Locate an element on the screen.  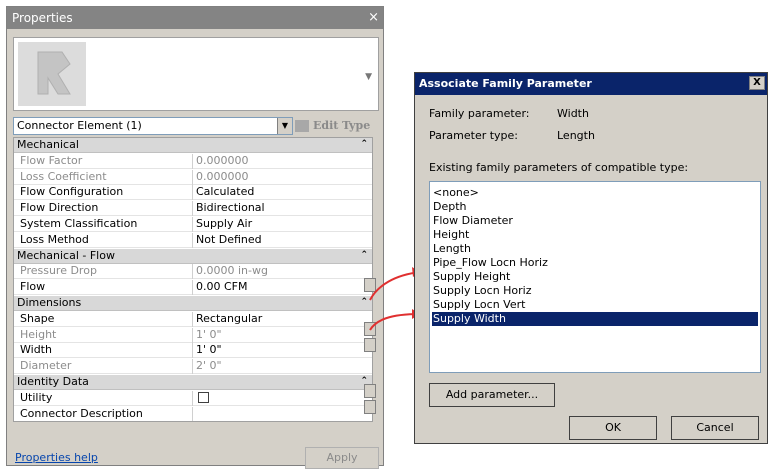
properties-title-bar: Properties × is located at coordinates (195, 18).